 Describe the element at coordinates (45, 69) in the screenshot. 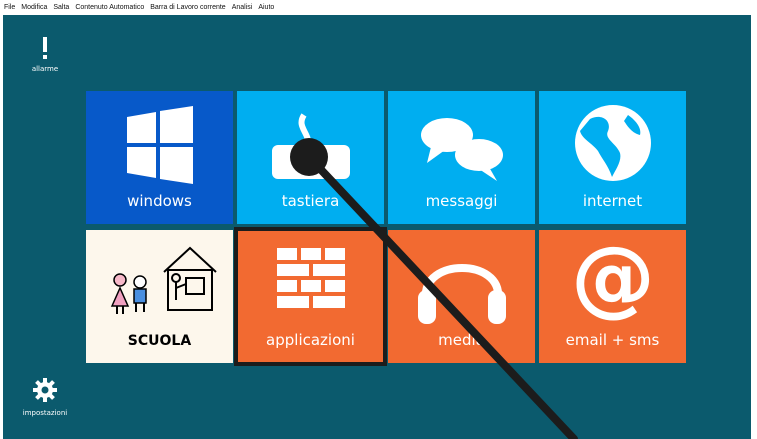

I see `alarm-label: allarme` at that location.